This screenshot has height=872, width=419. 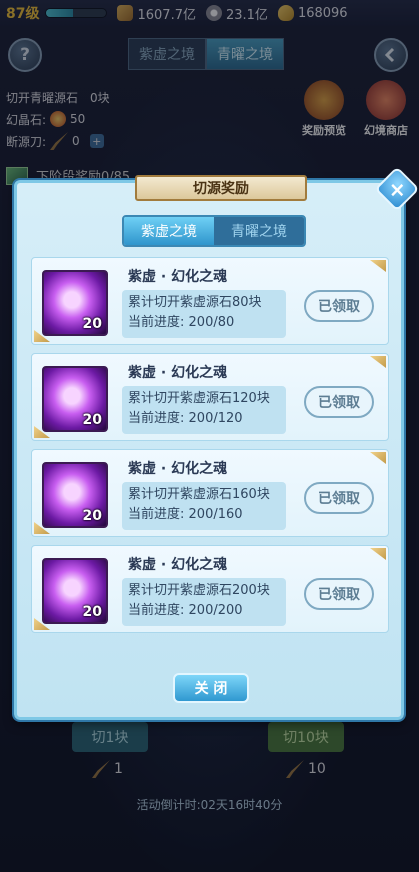 I want to click on requirement-box: 累计切开紫虚源石120块 当前进度: 200/120, so click(x=204, y=410).